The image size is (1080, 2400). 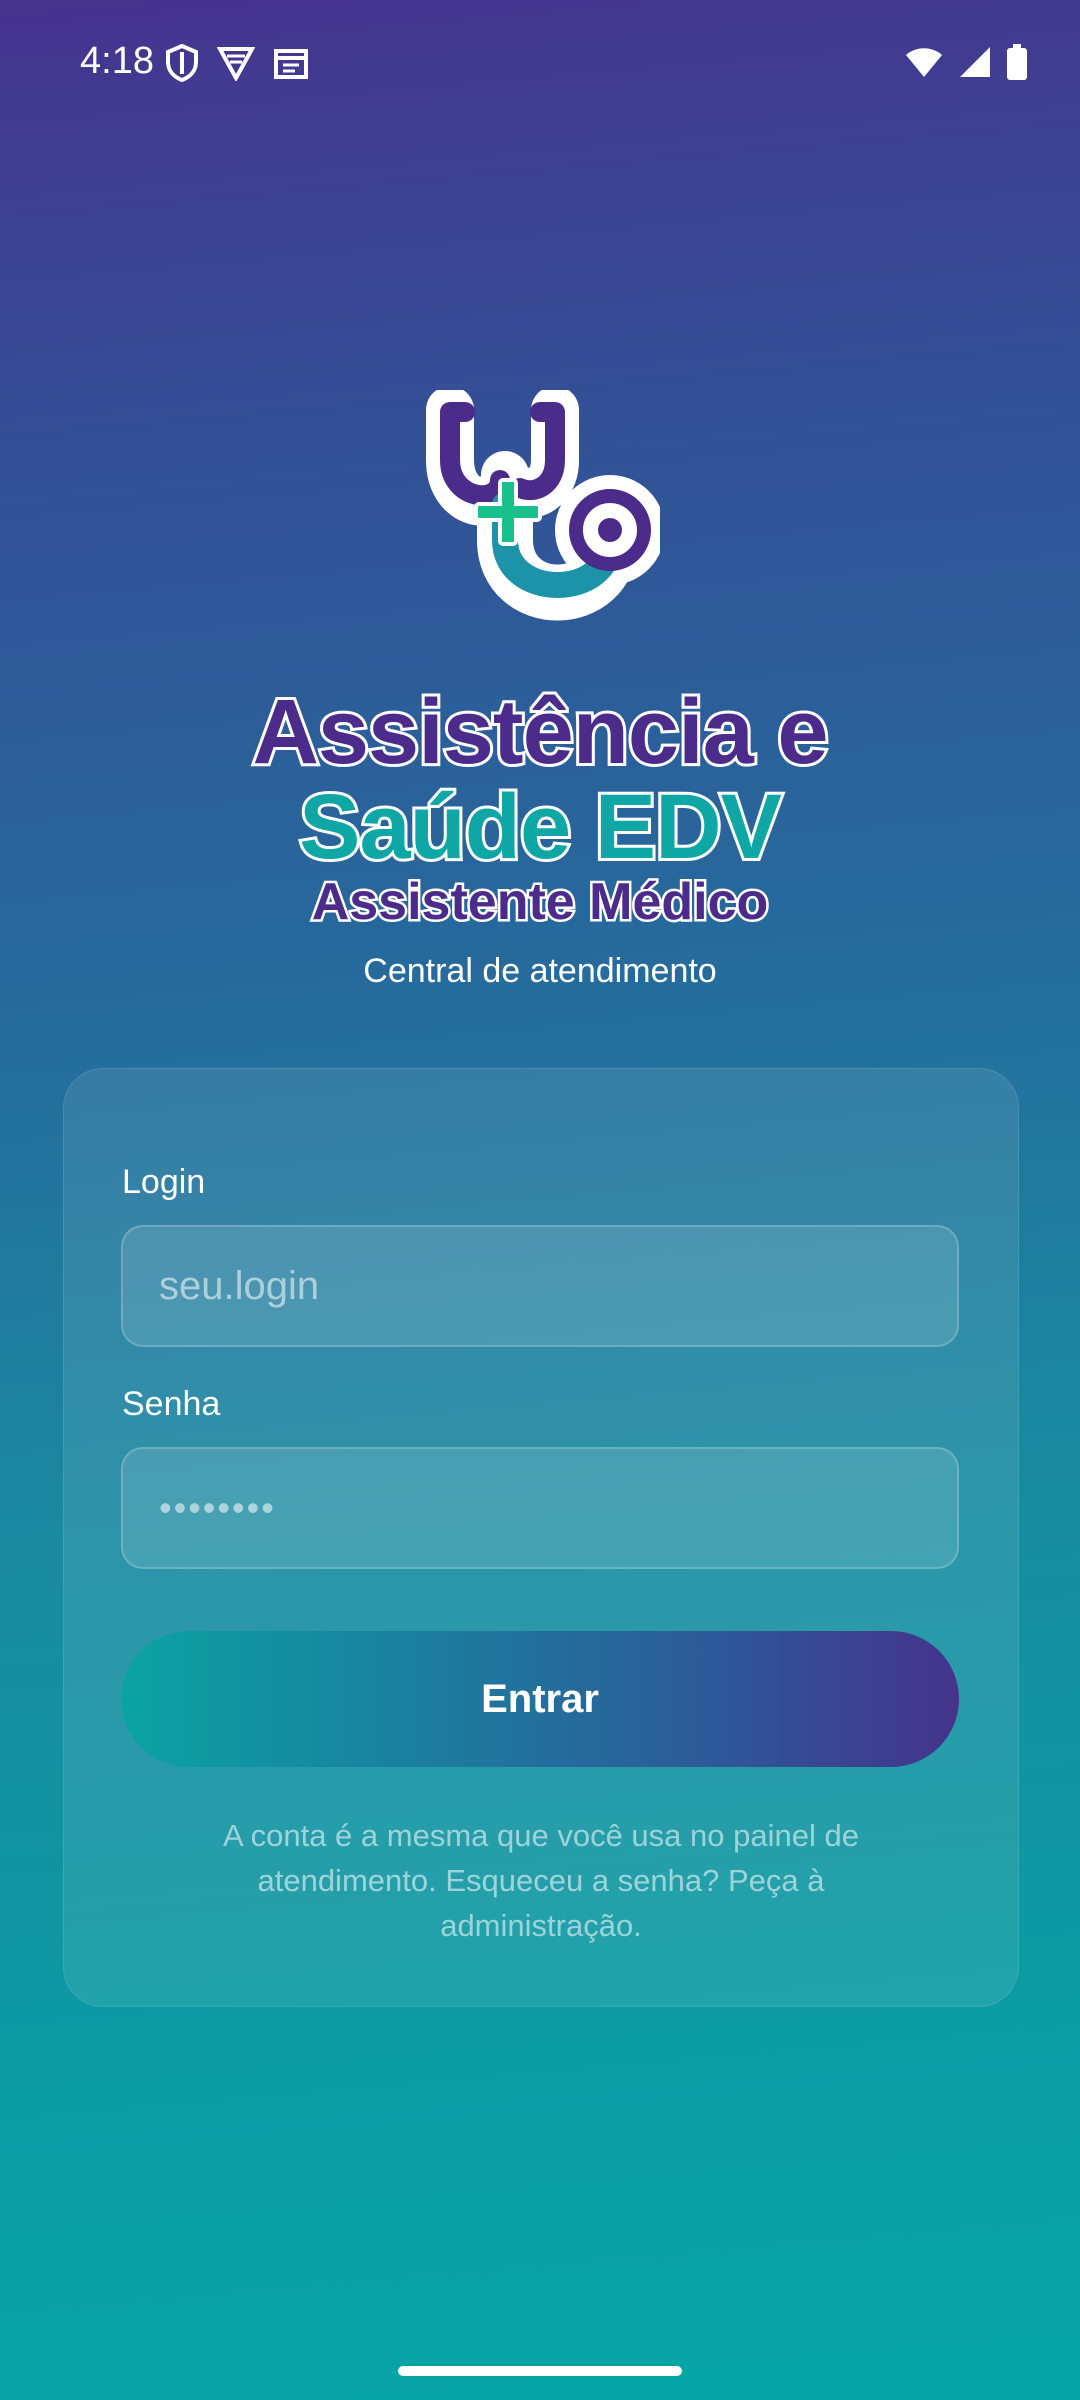 I want to click on login-label: Login, so click(x=164, y=1182).